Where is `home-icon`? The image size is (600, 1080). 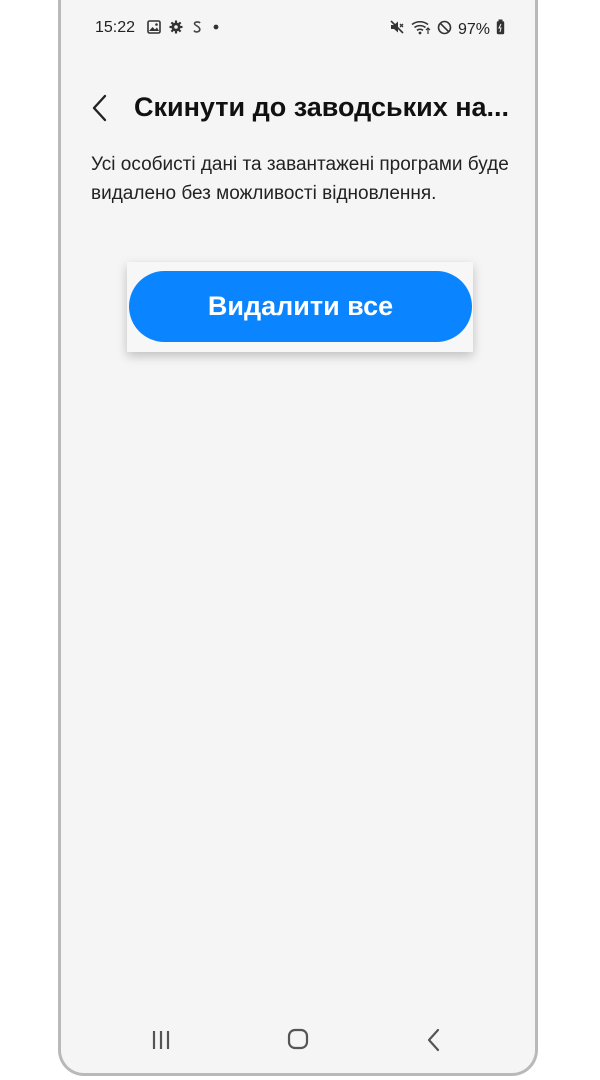 home-icon is located at coordinates (298, 1039).